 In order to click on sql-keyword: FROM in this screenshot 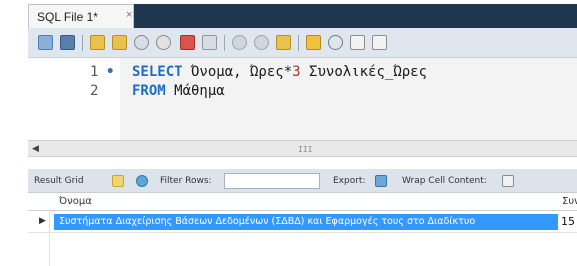, I will do `click(149, 91)`.